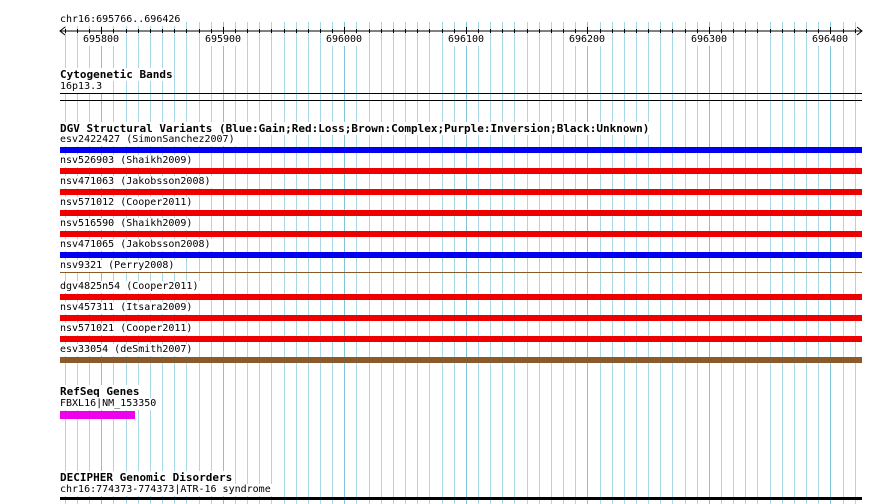 This screenshot has height=504, width=890. Describe the element at coordinates (166, 490) in the screenshot. I see `decipher-item-label: chr16:774373-774373|ATR-16 syndrome` at that location.